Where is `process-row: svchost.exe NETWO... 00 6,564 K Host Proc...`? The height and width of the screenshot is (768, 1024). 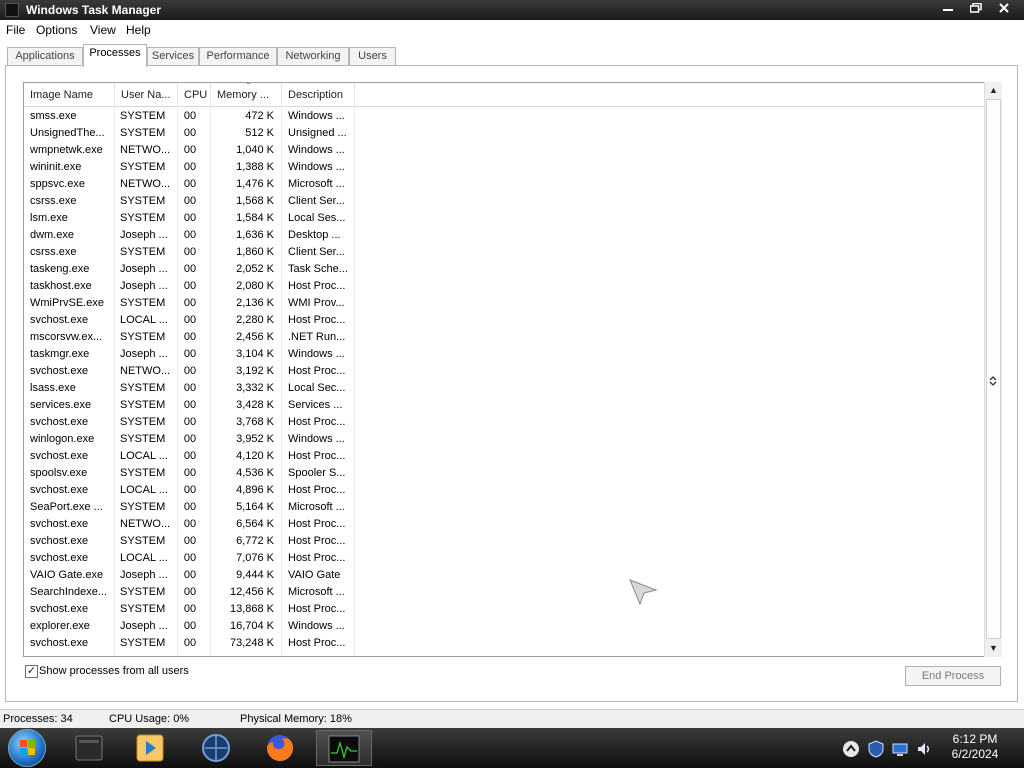 process-row: svchost.exe NETWO... 00 6,564 K Host Proc... is located at coordinates (504, 524).